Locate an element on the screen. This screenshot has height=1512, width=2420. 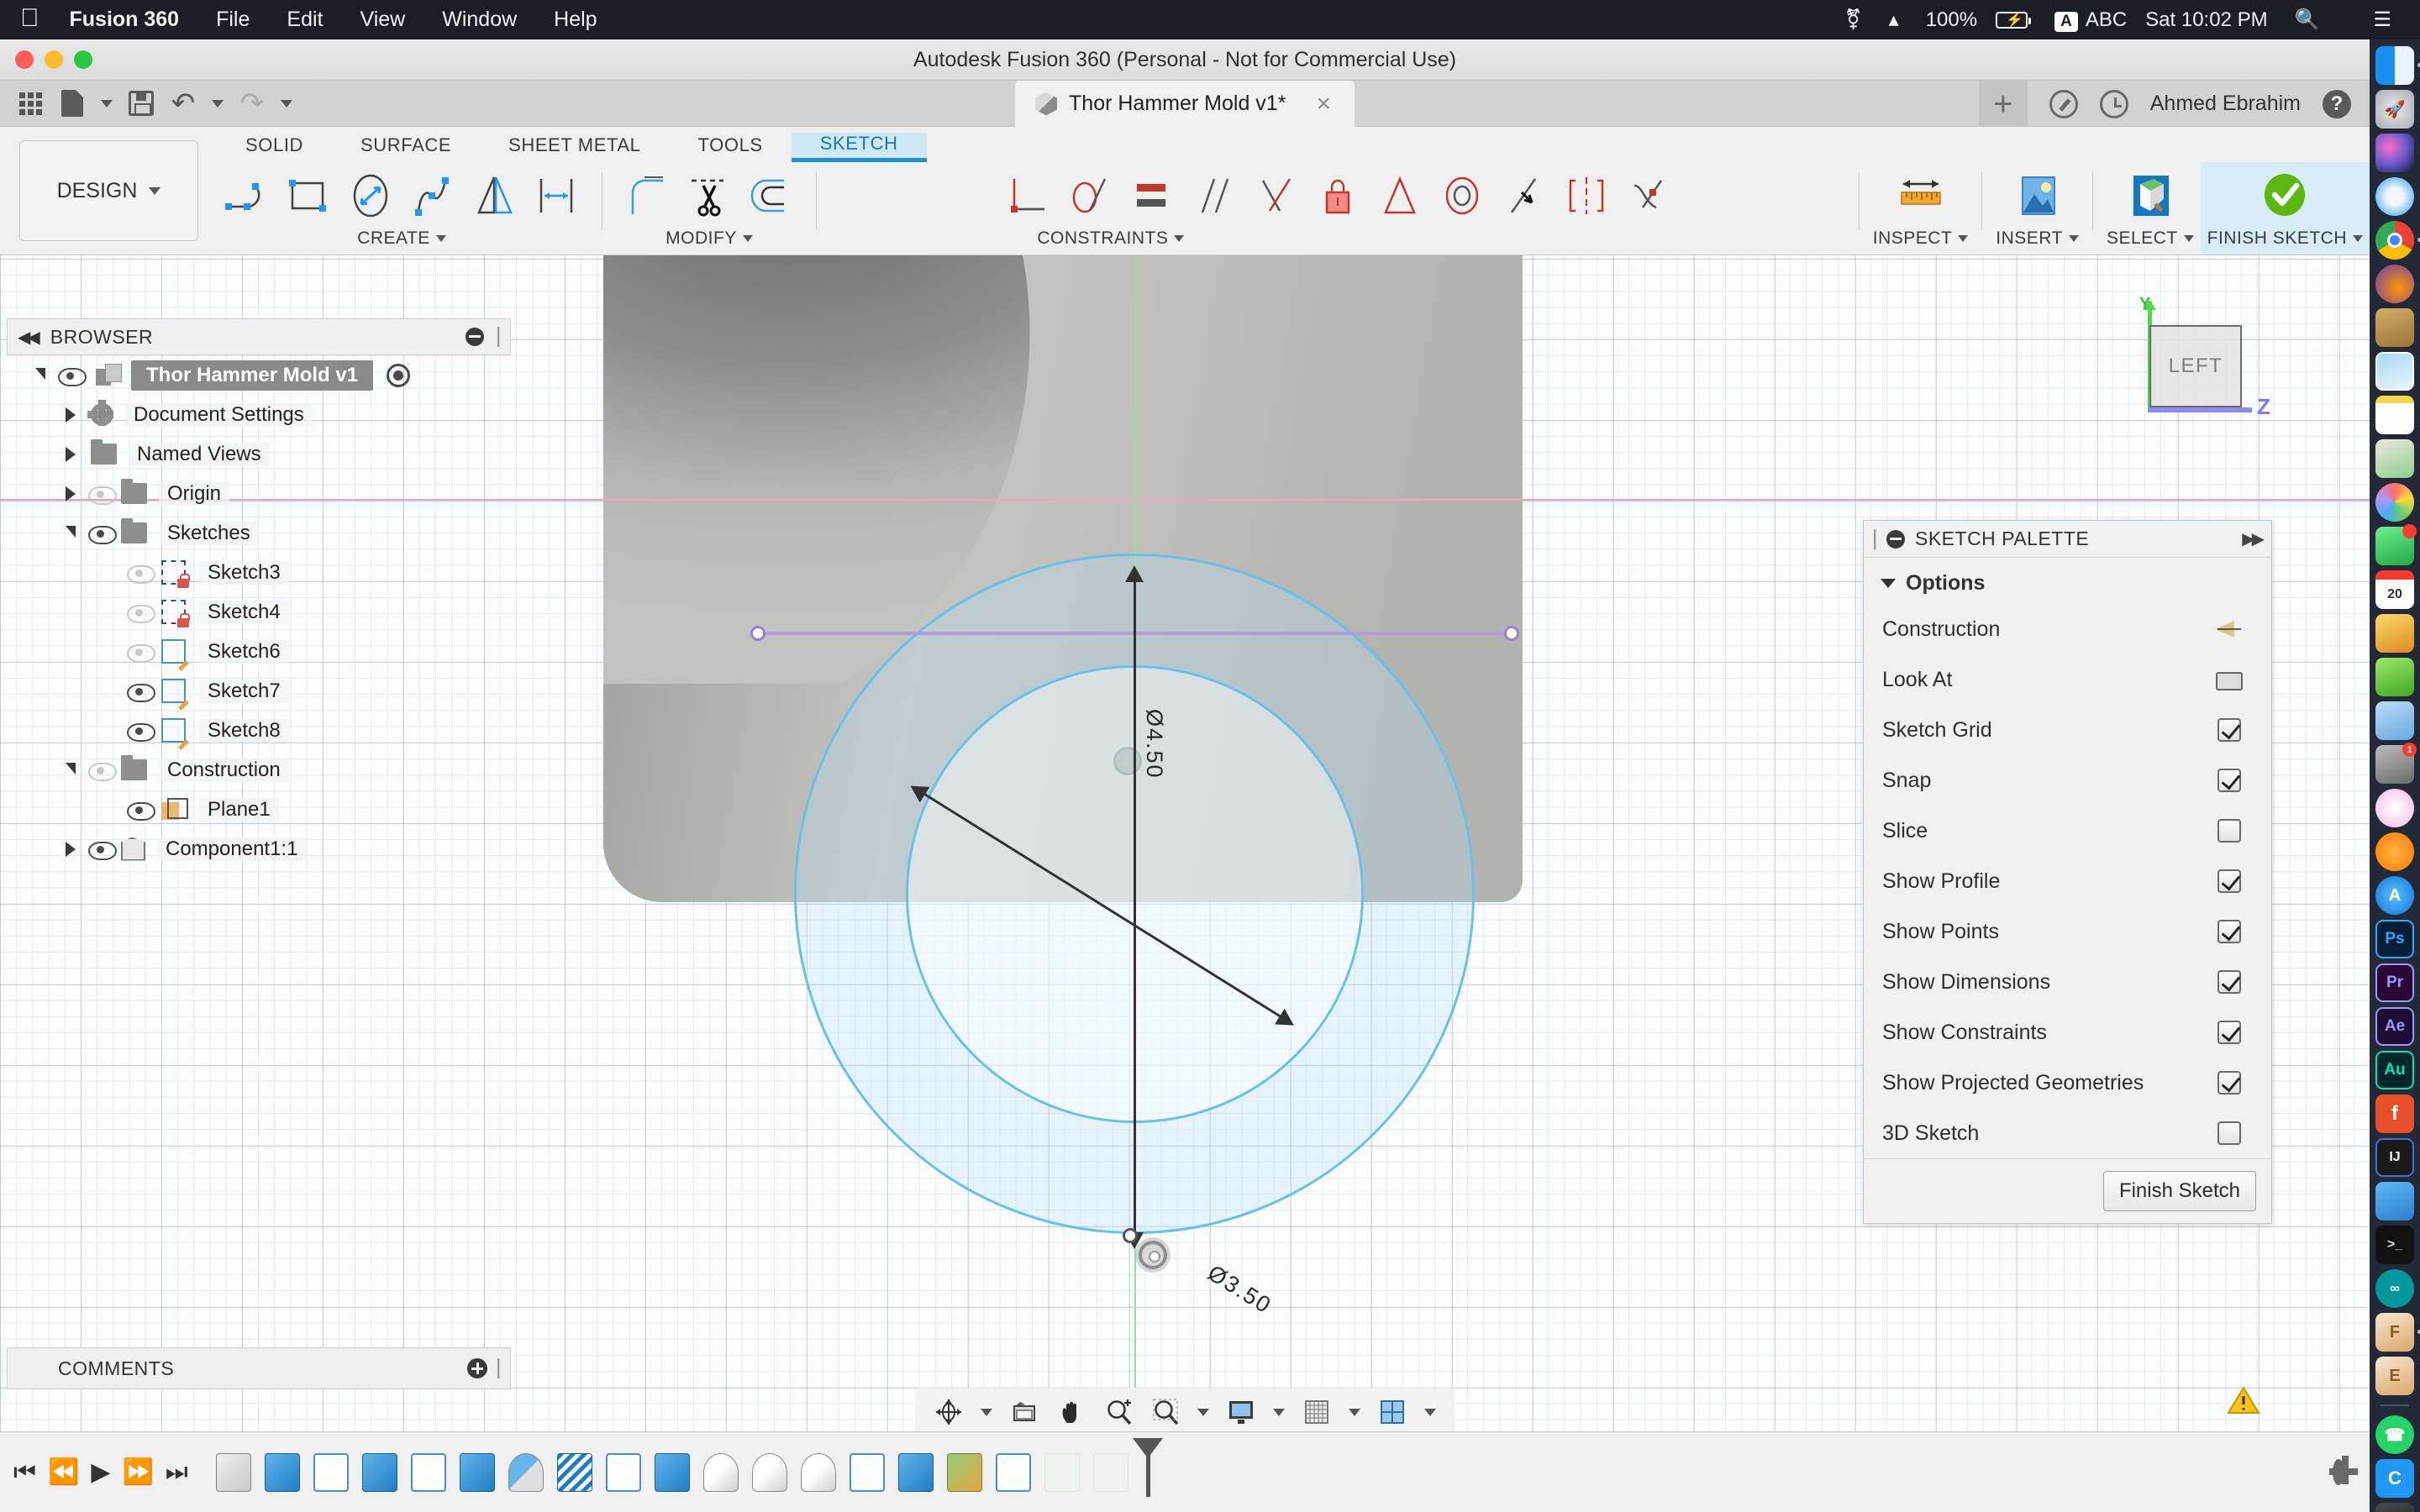
panel-menu-icon is located at coordinates (1895, 539).